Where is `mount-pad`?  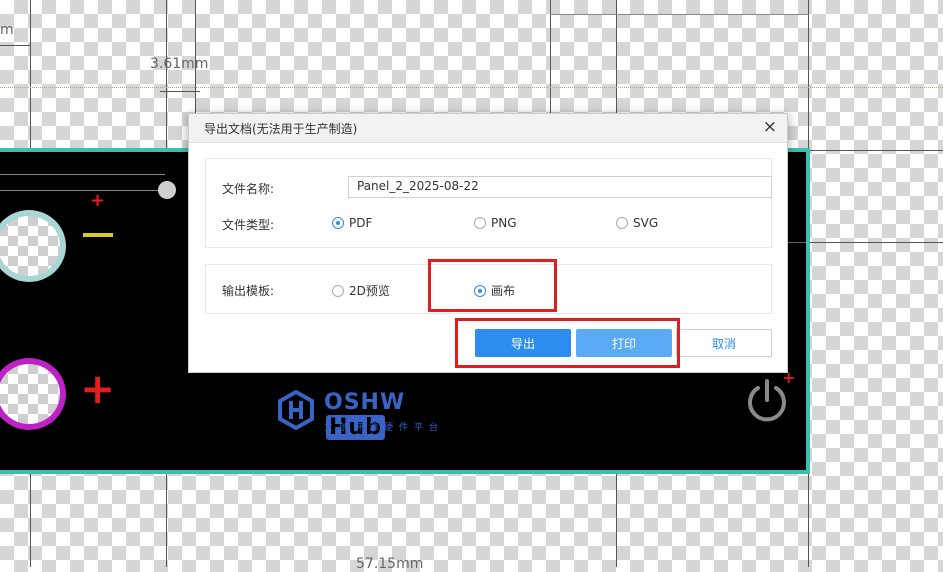
mount-pad is located at coordinates (167, 190).